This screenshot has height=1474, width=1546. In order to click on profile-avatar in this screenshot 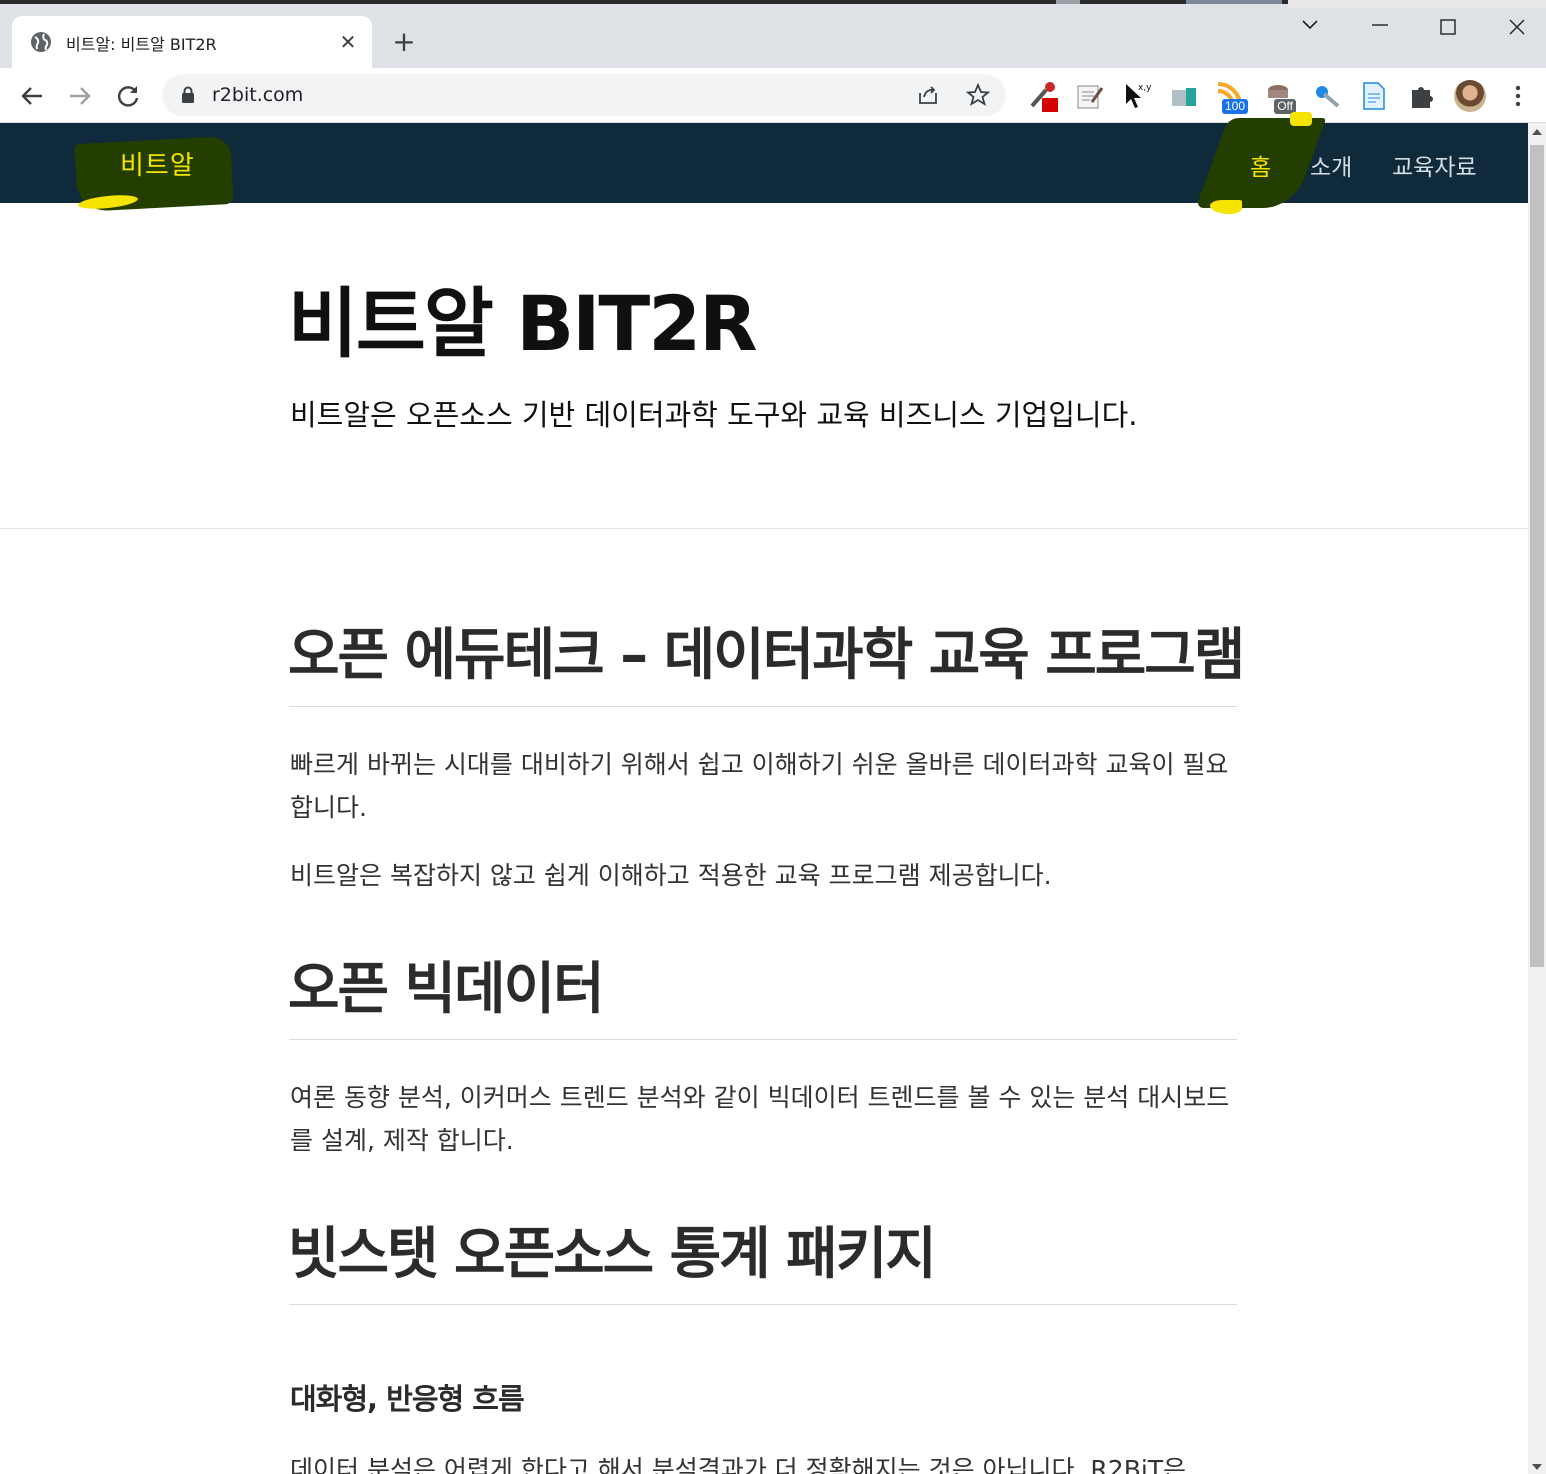, I will do `click(1470, 96)`.